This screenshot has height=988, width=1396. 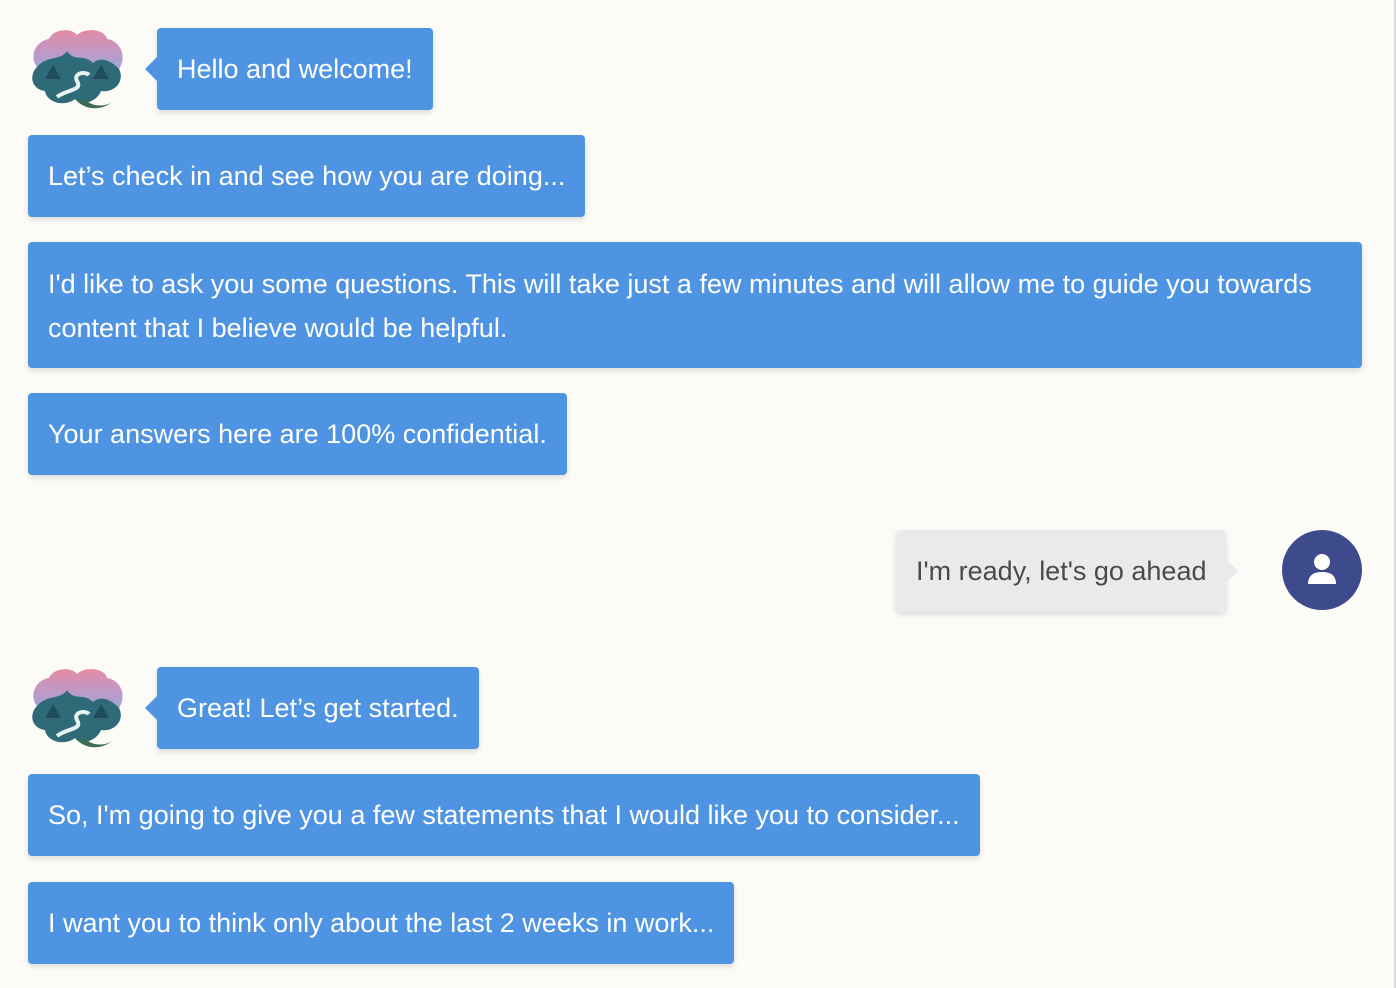 I want to click on message-text: I'm ready, let's go ahead, so click(x=1061, y=571).